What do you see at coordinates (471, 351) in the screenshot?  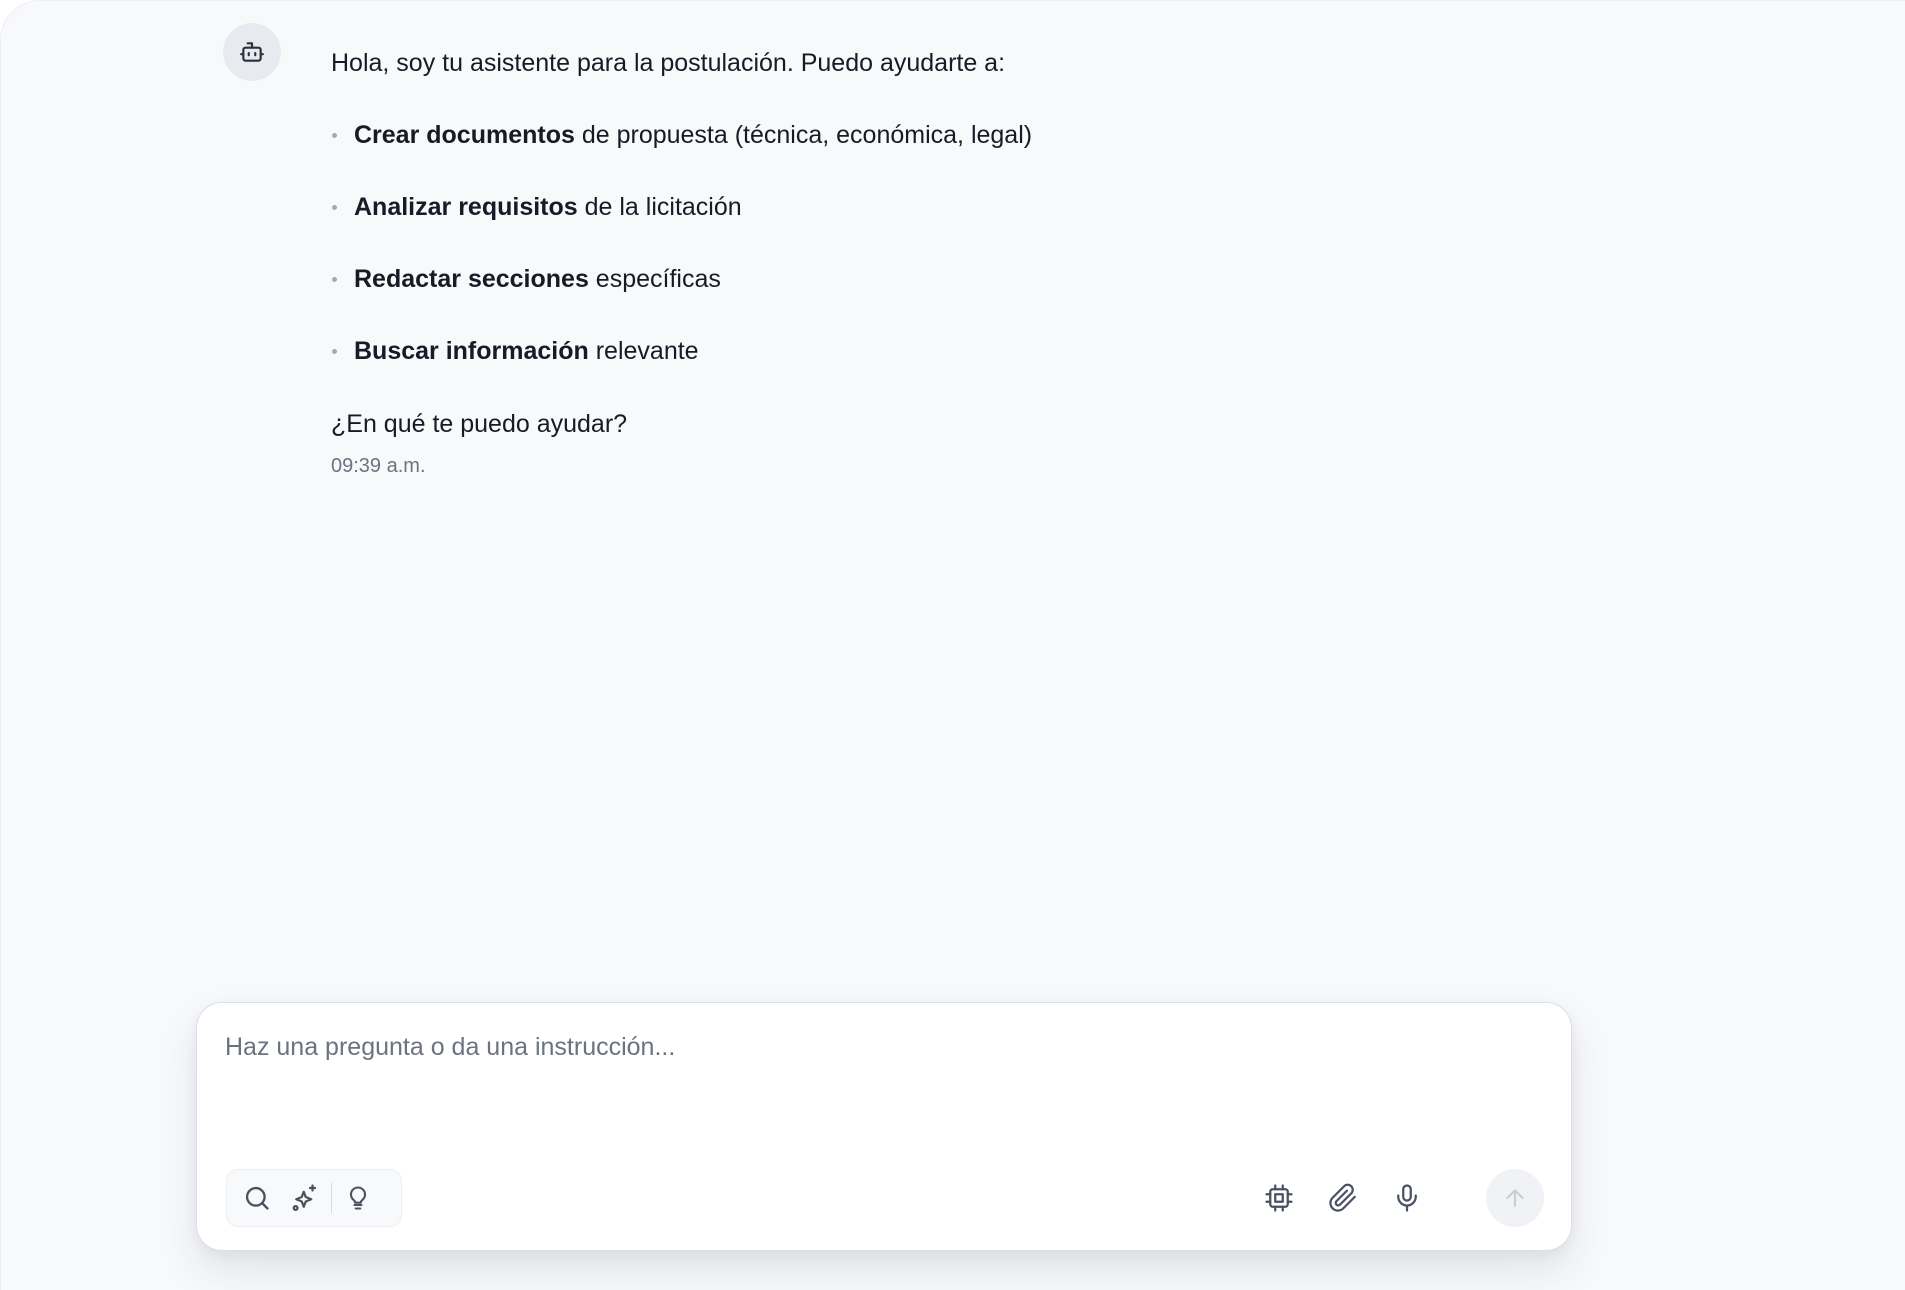 I see `capability-title: Buscar información` at bounding box center [471, 351].